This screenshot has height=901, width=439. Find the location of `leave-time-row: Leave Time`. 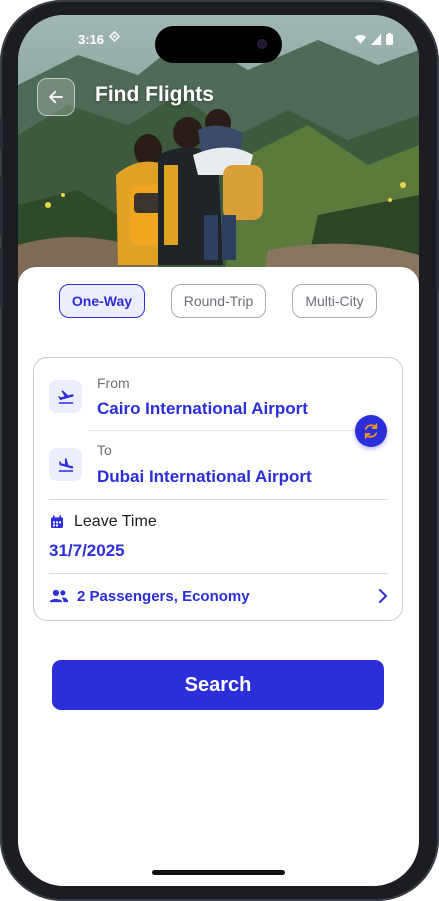

leave-time-row: Leave Time is located at coordinates (103, 522).